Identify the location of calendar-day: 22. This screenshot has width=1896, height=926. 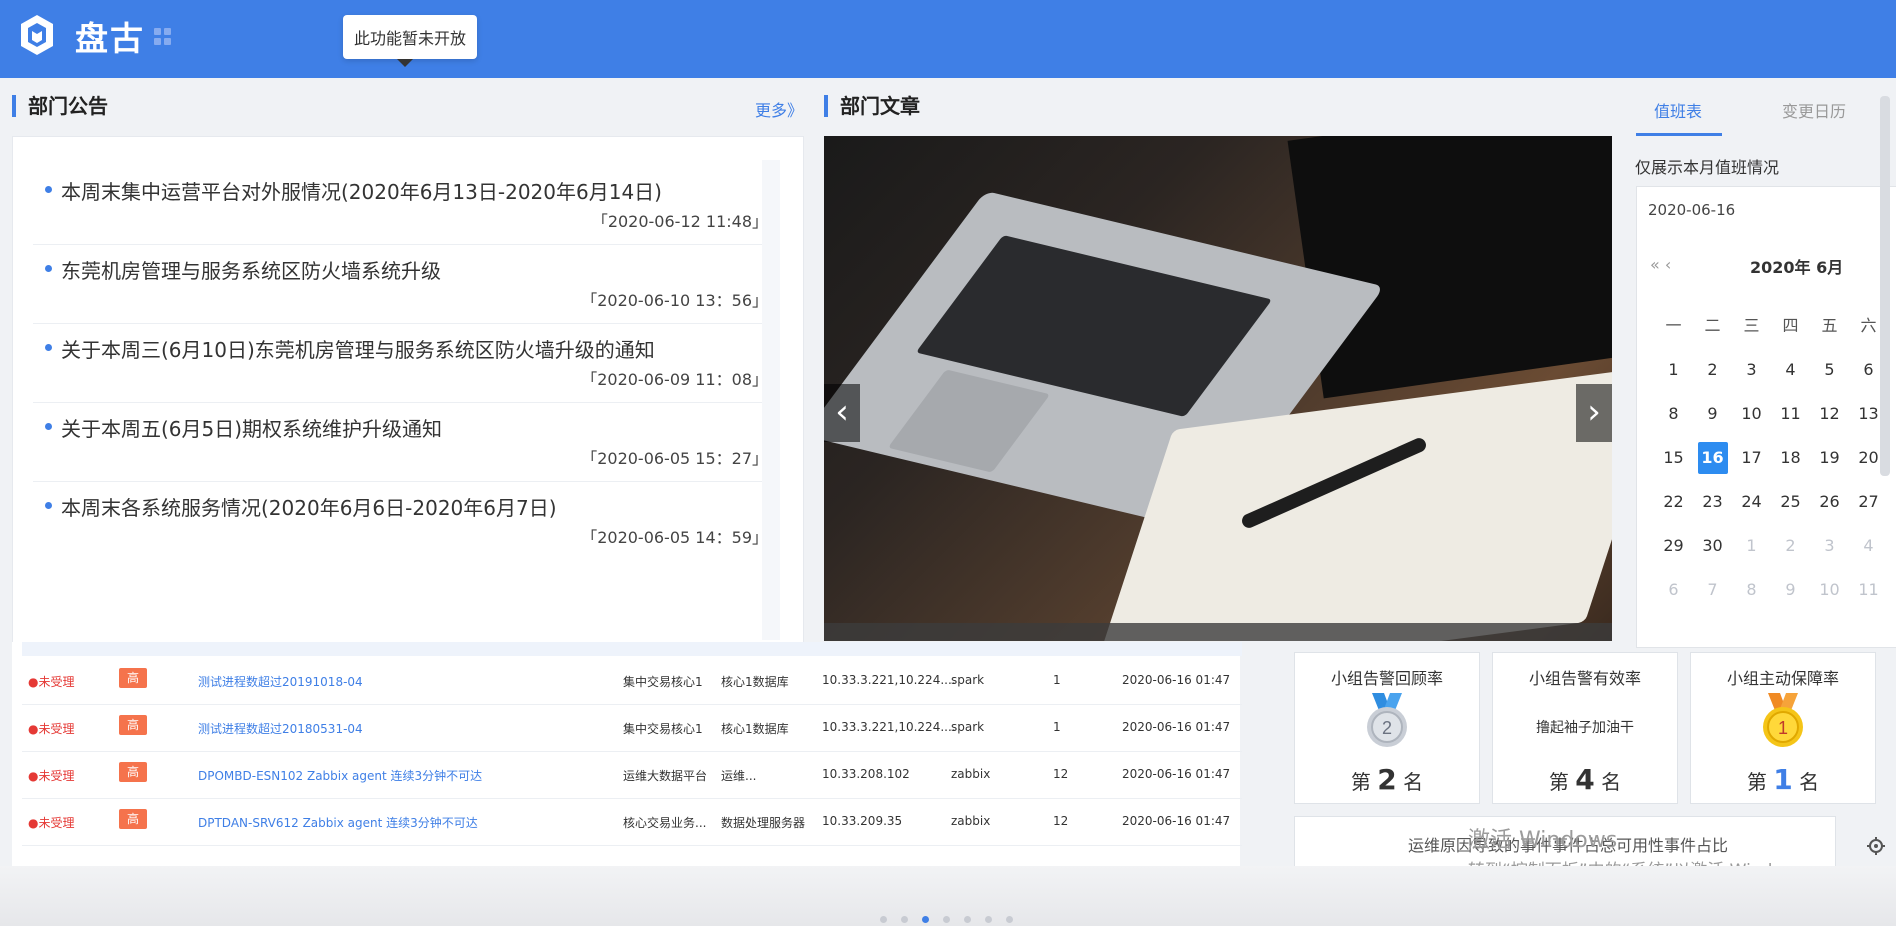
(1673, 508).